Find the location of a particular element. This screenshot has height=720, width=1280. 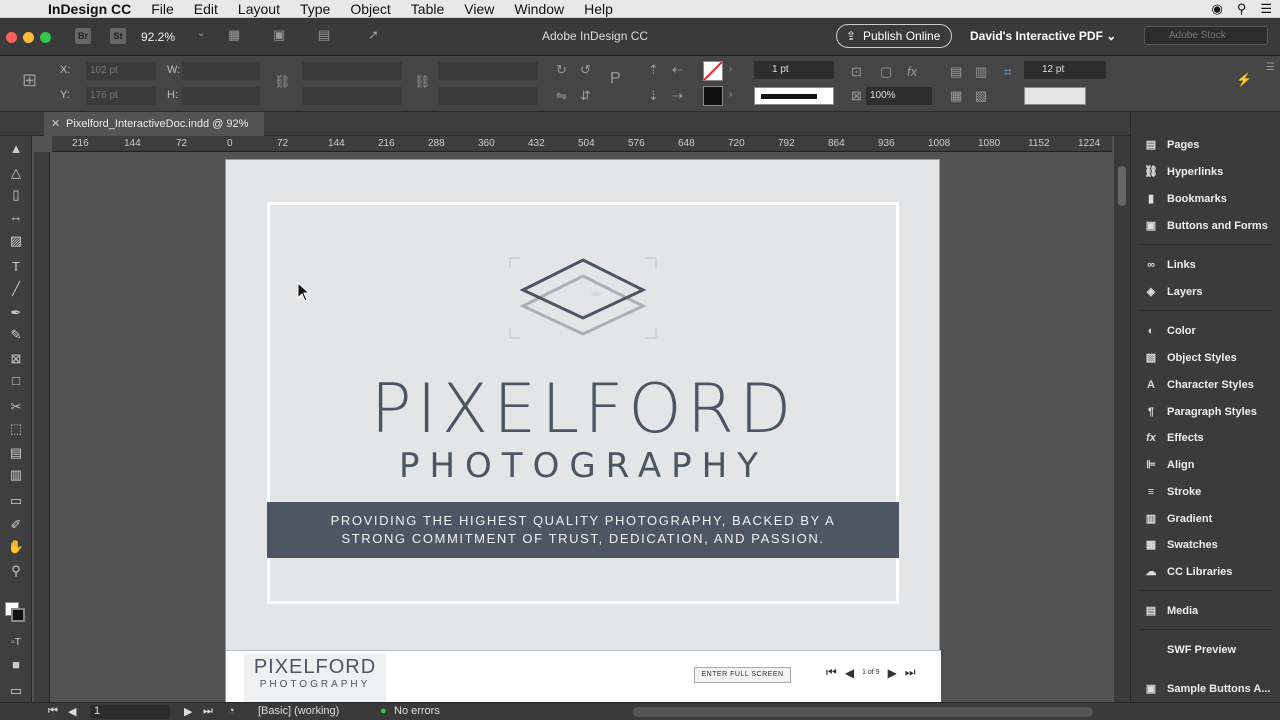

last-spread-icon: ⏭ is located at coordinates (208, 711).